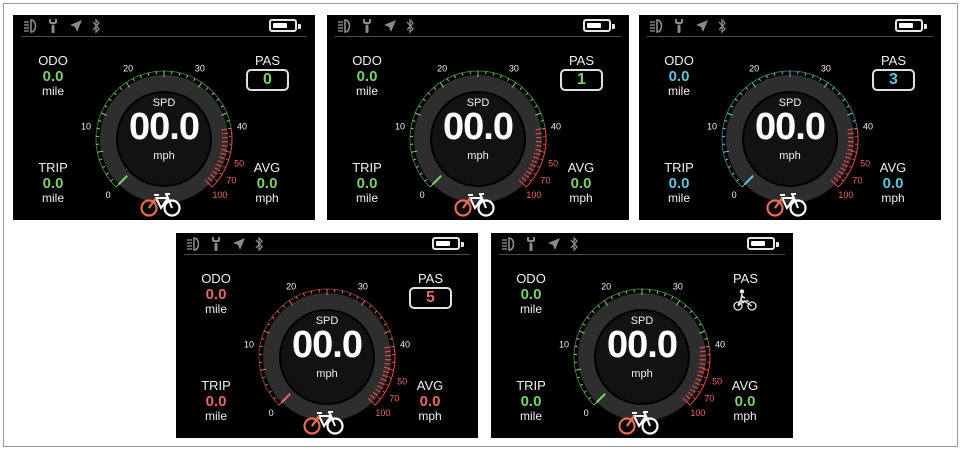  Describe the element at coordinates (430, 298) in the screenshot. I see `pas-level-box: 5` at that location.